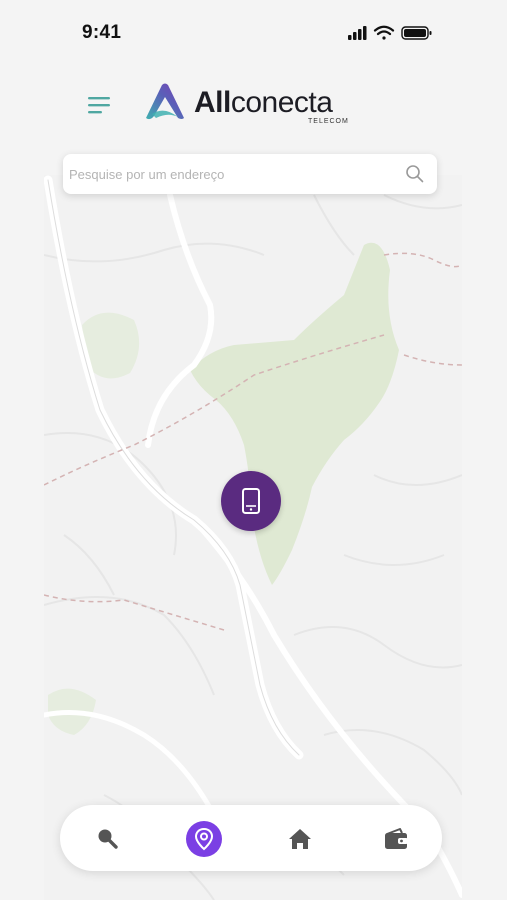 The image size is (507, 900). Describe the element at coordinates (357, 33) in the screenshot. I see `cellular-signal-icon` at that location.